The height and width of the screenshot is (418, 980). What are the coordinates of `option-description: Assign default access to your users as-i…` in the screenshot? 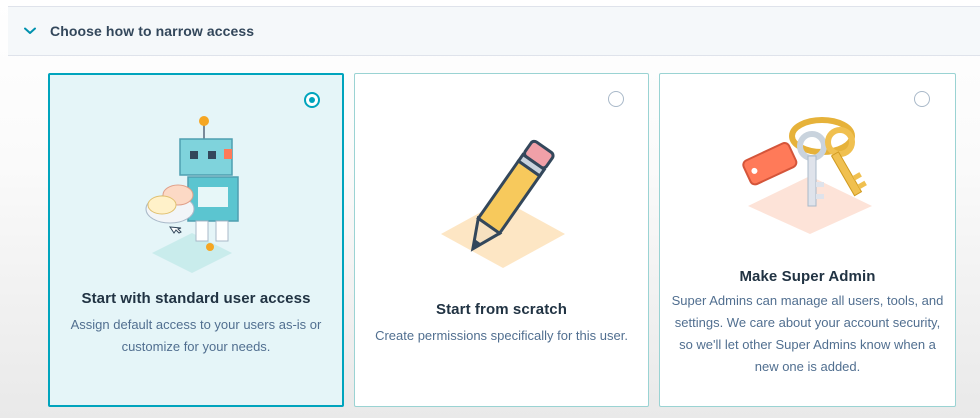 It's located at (196, 335).